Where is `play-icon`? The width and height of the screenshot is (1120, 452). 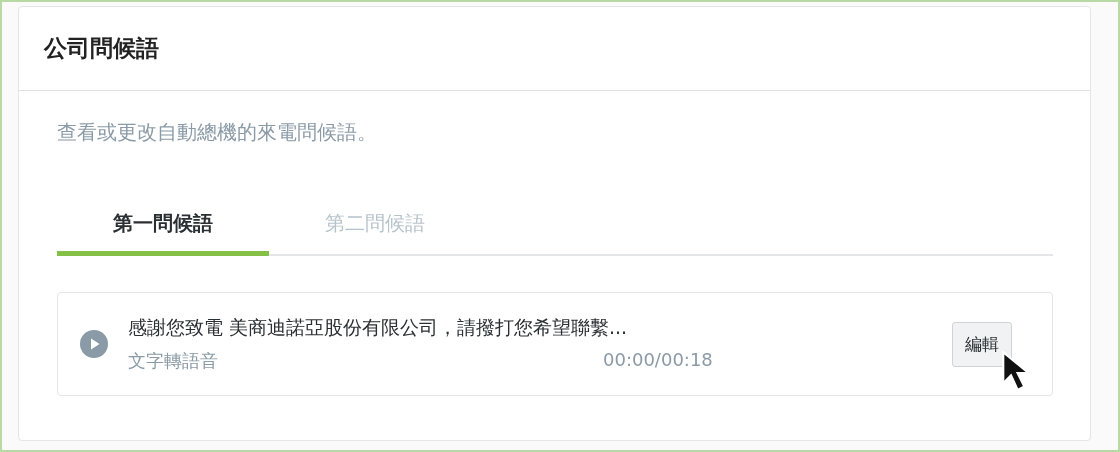
play-icon is located at coordinates (94, 344).